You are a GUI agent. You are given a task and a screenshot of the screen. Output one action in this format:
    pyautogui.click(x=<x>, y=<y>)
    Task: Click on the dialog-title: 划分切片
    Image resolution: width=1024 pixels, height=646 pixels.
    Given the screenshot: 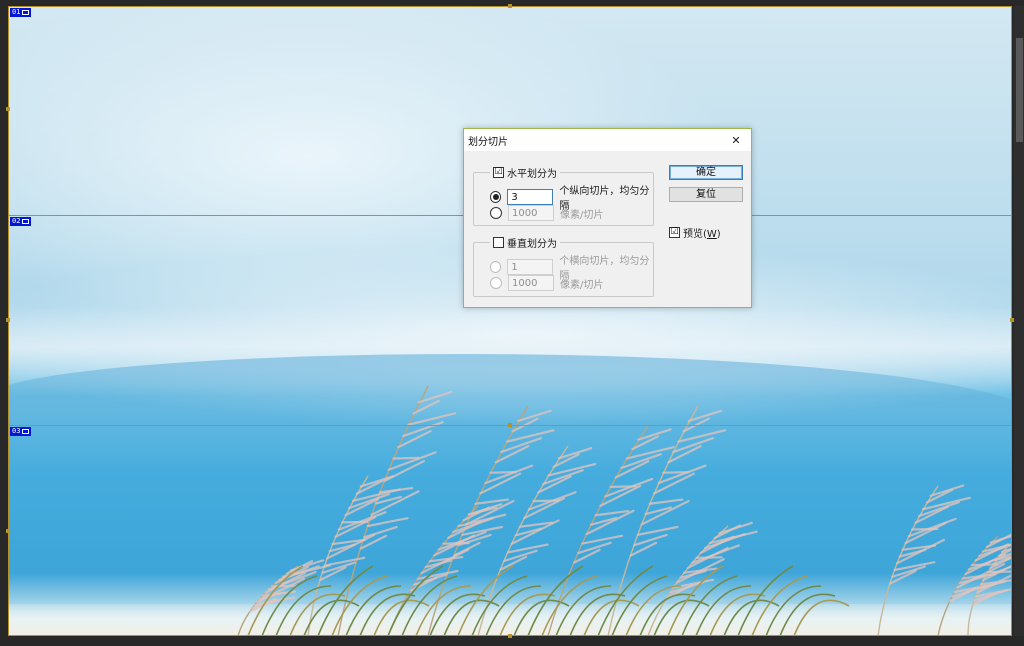 What is the action you would take?
    pyautogui.click(x=488, y=142)
    